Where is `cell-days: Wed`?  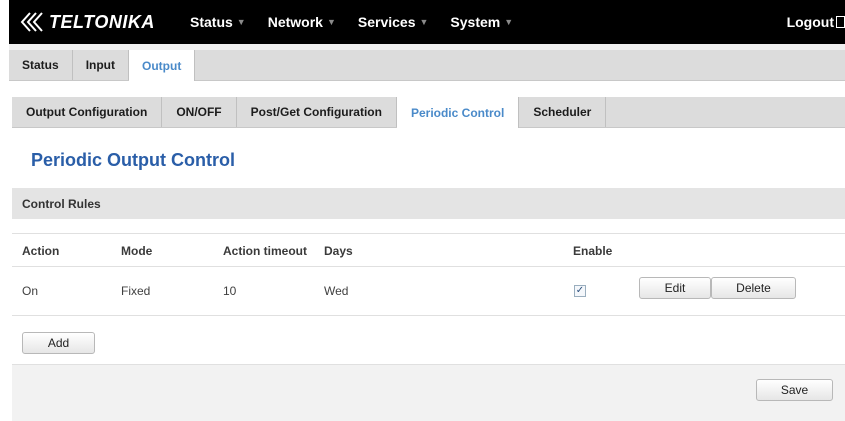 cell-days: Wed is located at coordinates (336, 291).